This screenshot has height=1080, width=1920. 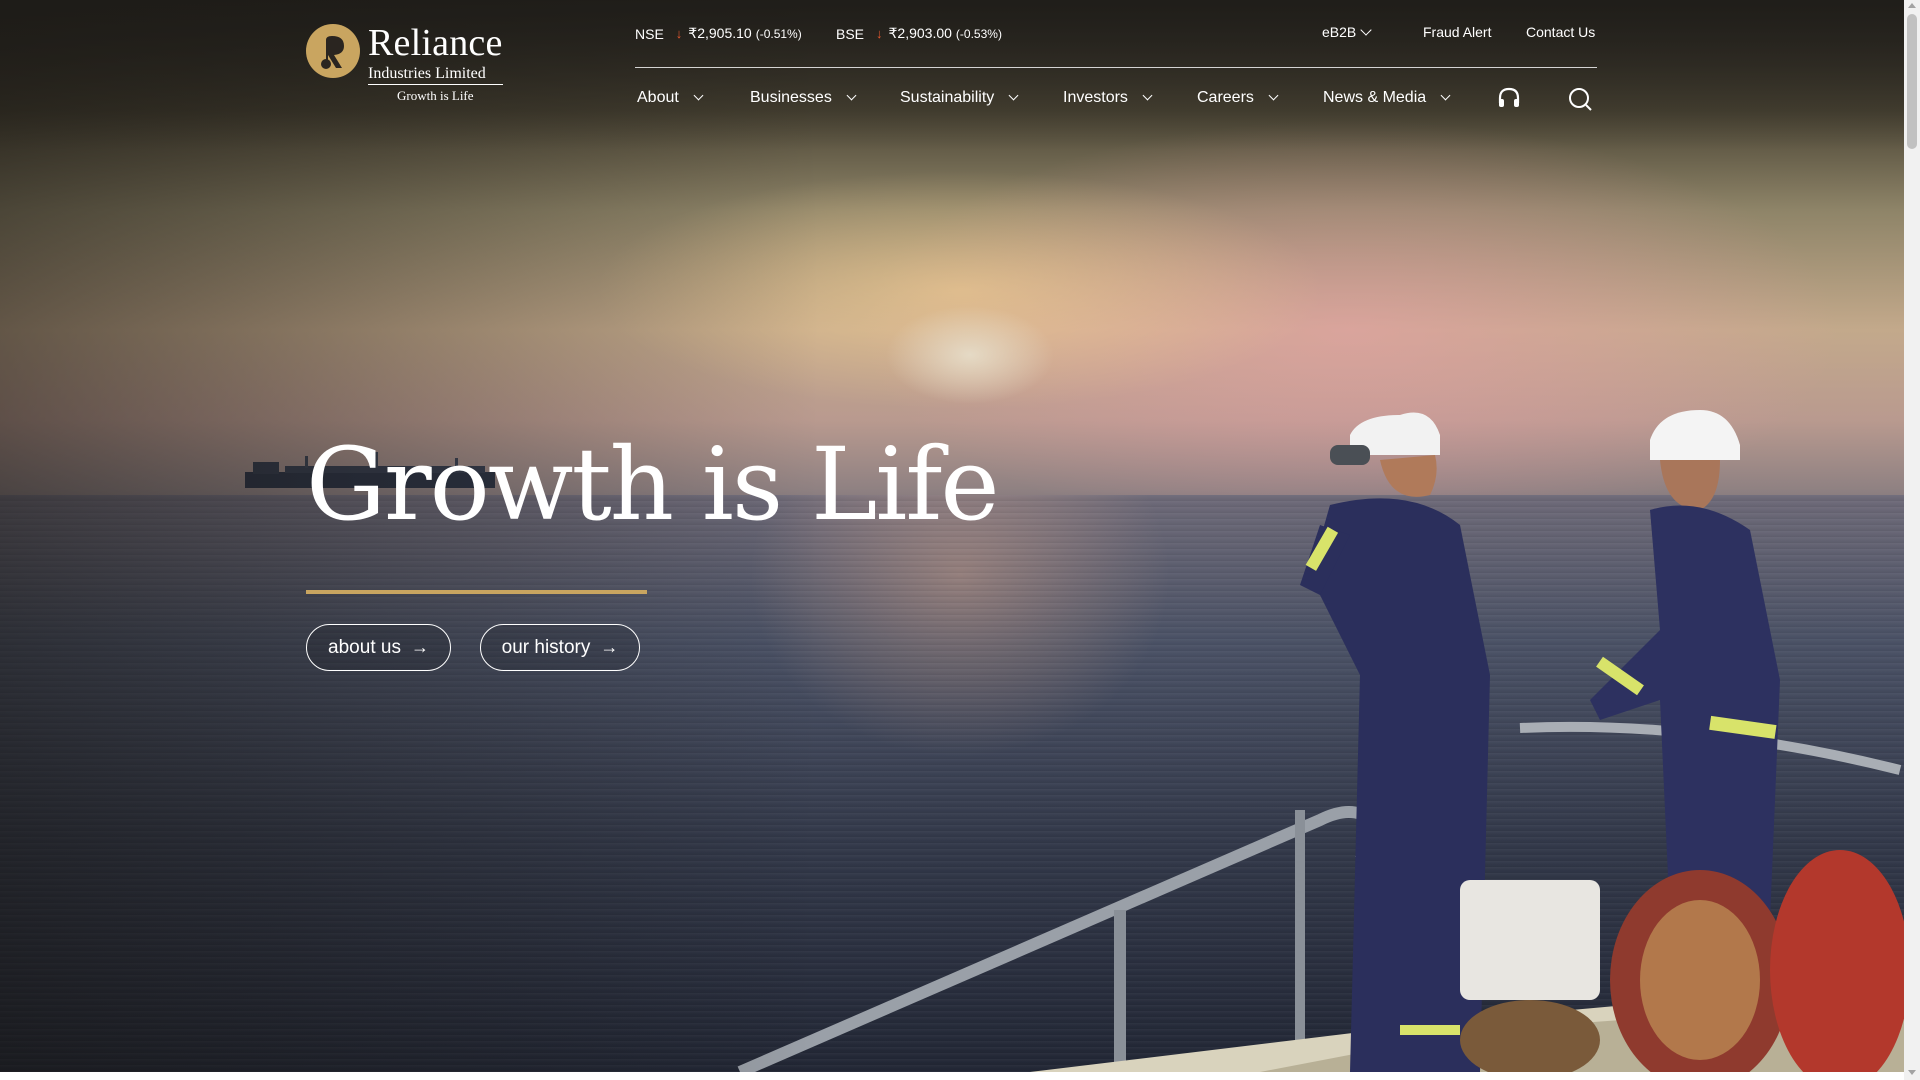 I want to click on ticker-value: ₹2,905.10, so click(x=720, y=33).